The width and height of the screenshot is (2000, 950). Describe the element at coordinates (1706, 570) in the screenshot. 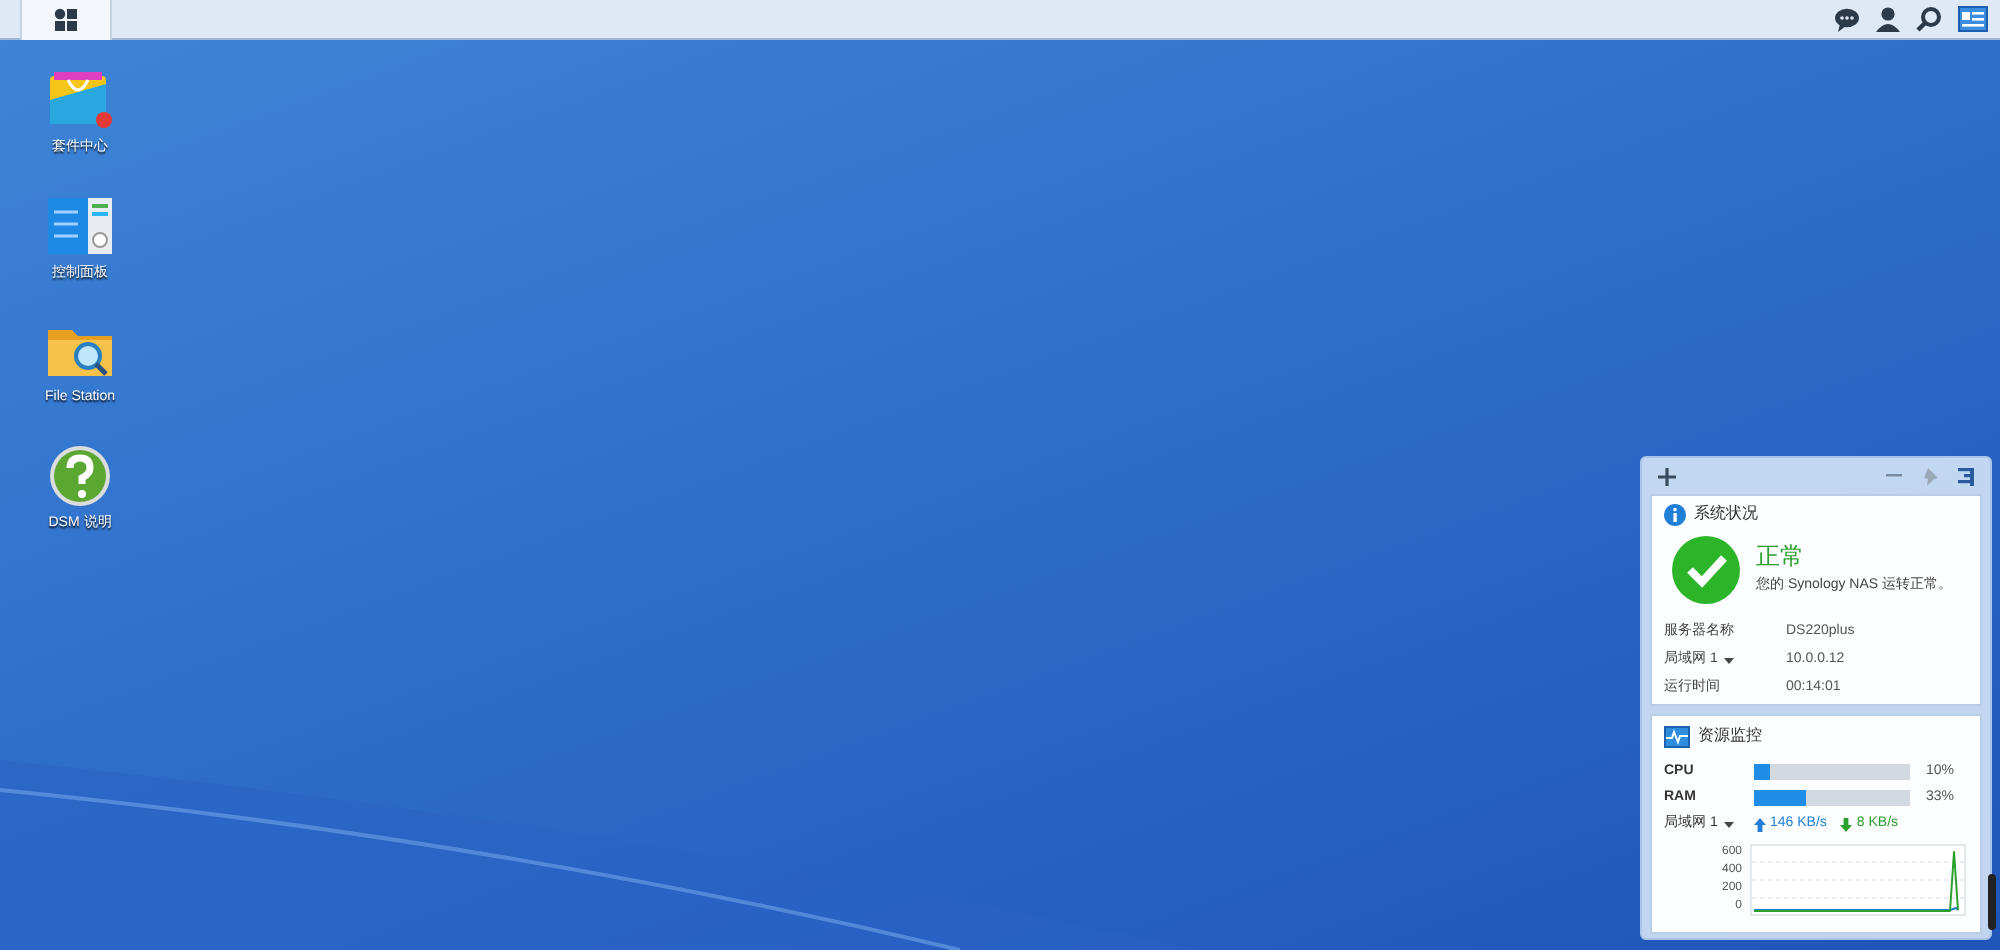

I see `check-icon` at that location.